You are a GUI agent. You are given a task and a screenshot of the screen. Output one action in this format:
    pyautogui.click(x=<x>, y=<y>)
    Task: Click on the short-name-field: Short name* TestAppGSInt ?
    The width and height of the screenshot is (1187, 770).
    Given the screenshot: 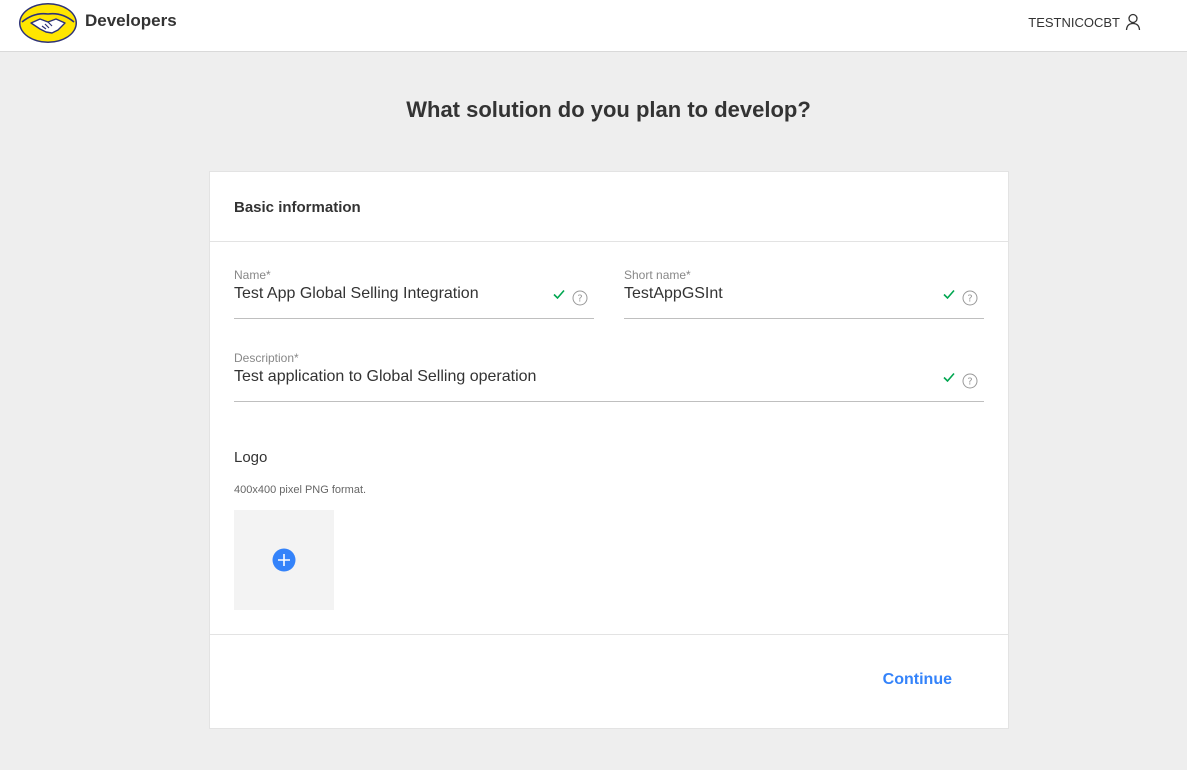 What is the action you would take?
    pyautogui.click(x=804, y=293)
    